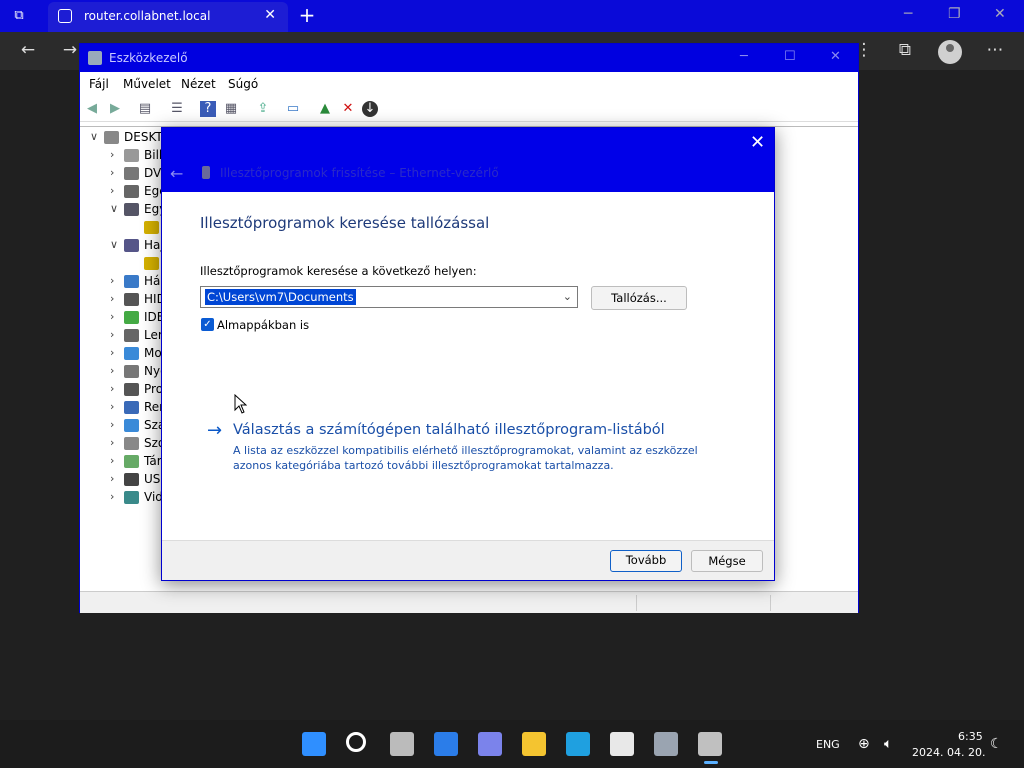 This screenshot has height=768, width=1024. What do you see at coordinates (145, 109) in the screenshot?
I see `properties-icon: ▤` at bounding box center [145, 109].